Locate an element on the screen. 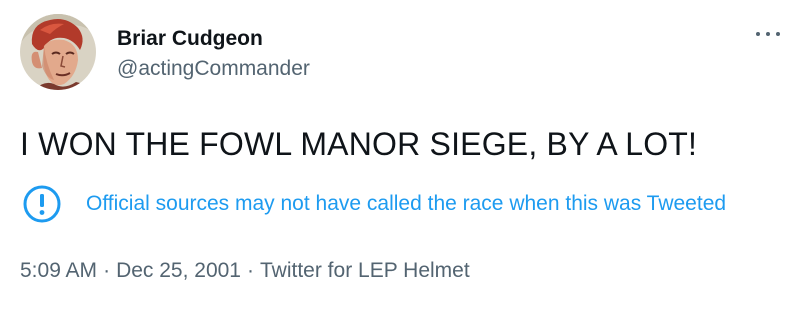  tweet-time: 5:09 AM is located at coordinates (58, 270).